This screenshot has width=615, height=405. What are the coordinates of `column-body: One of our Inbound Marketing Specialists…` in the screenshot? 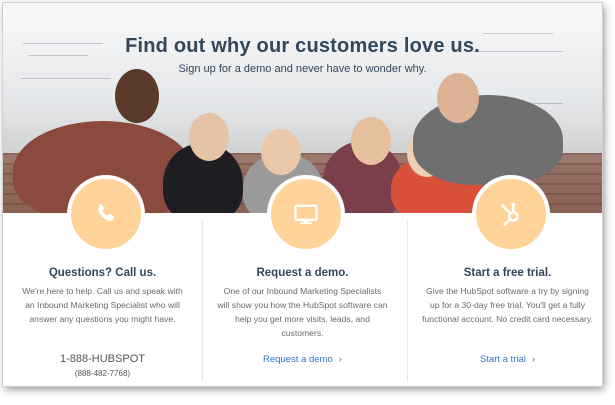 It's located at (302, 312).